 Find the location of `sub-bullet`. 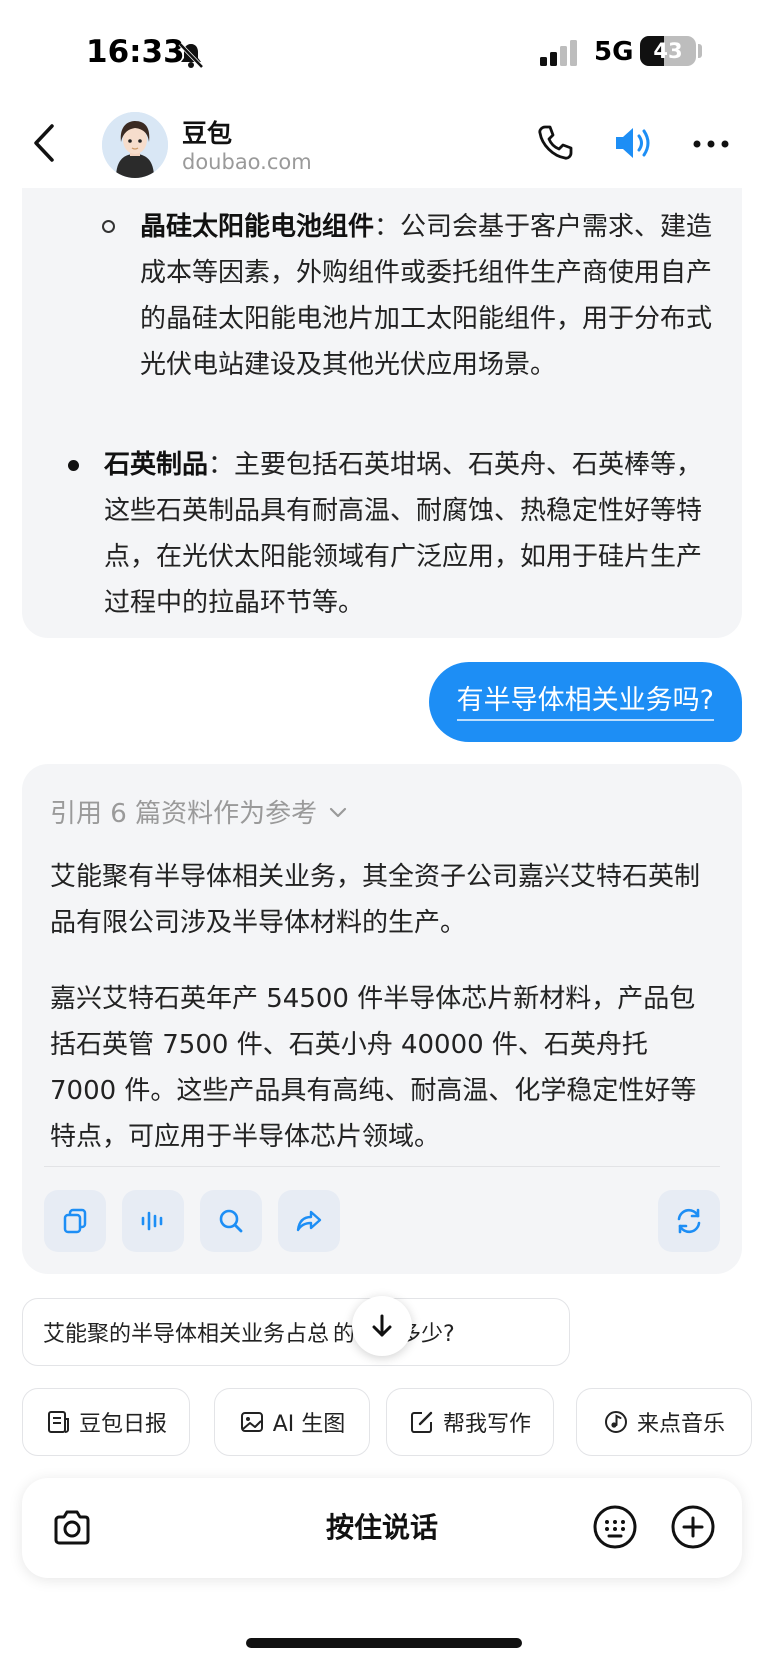

sub-bullet is located at coordinates (108, 226).